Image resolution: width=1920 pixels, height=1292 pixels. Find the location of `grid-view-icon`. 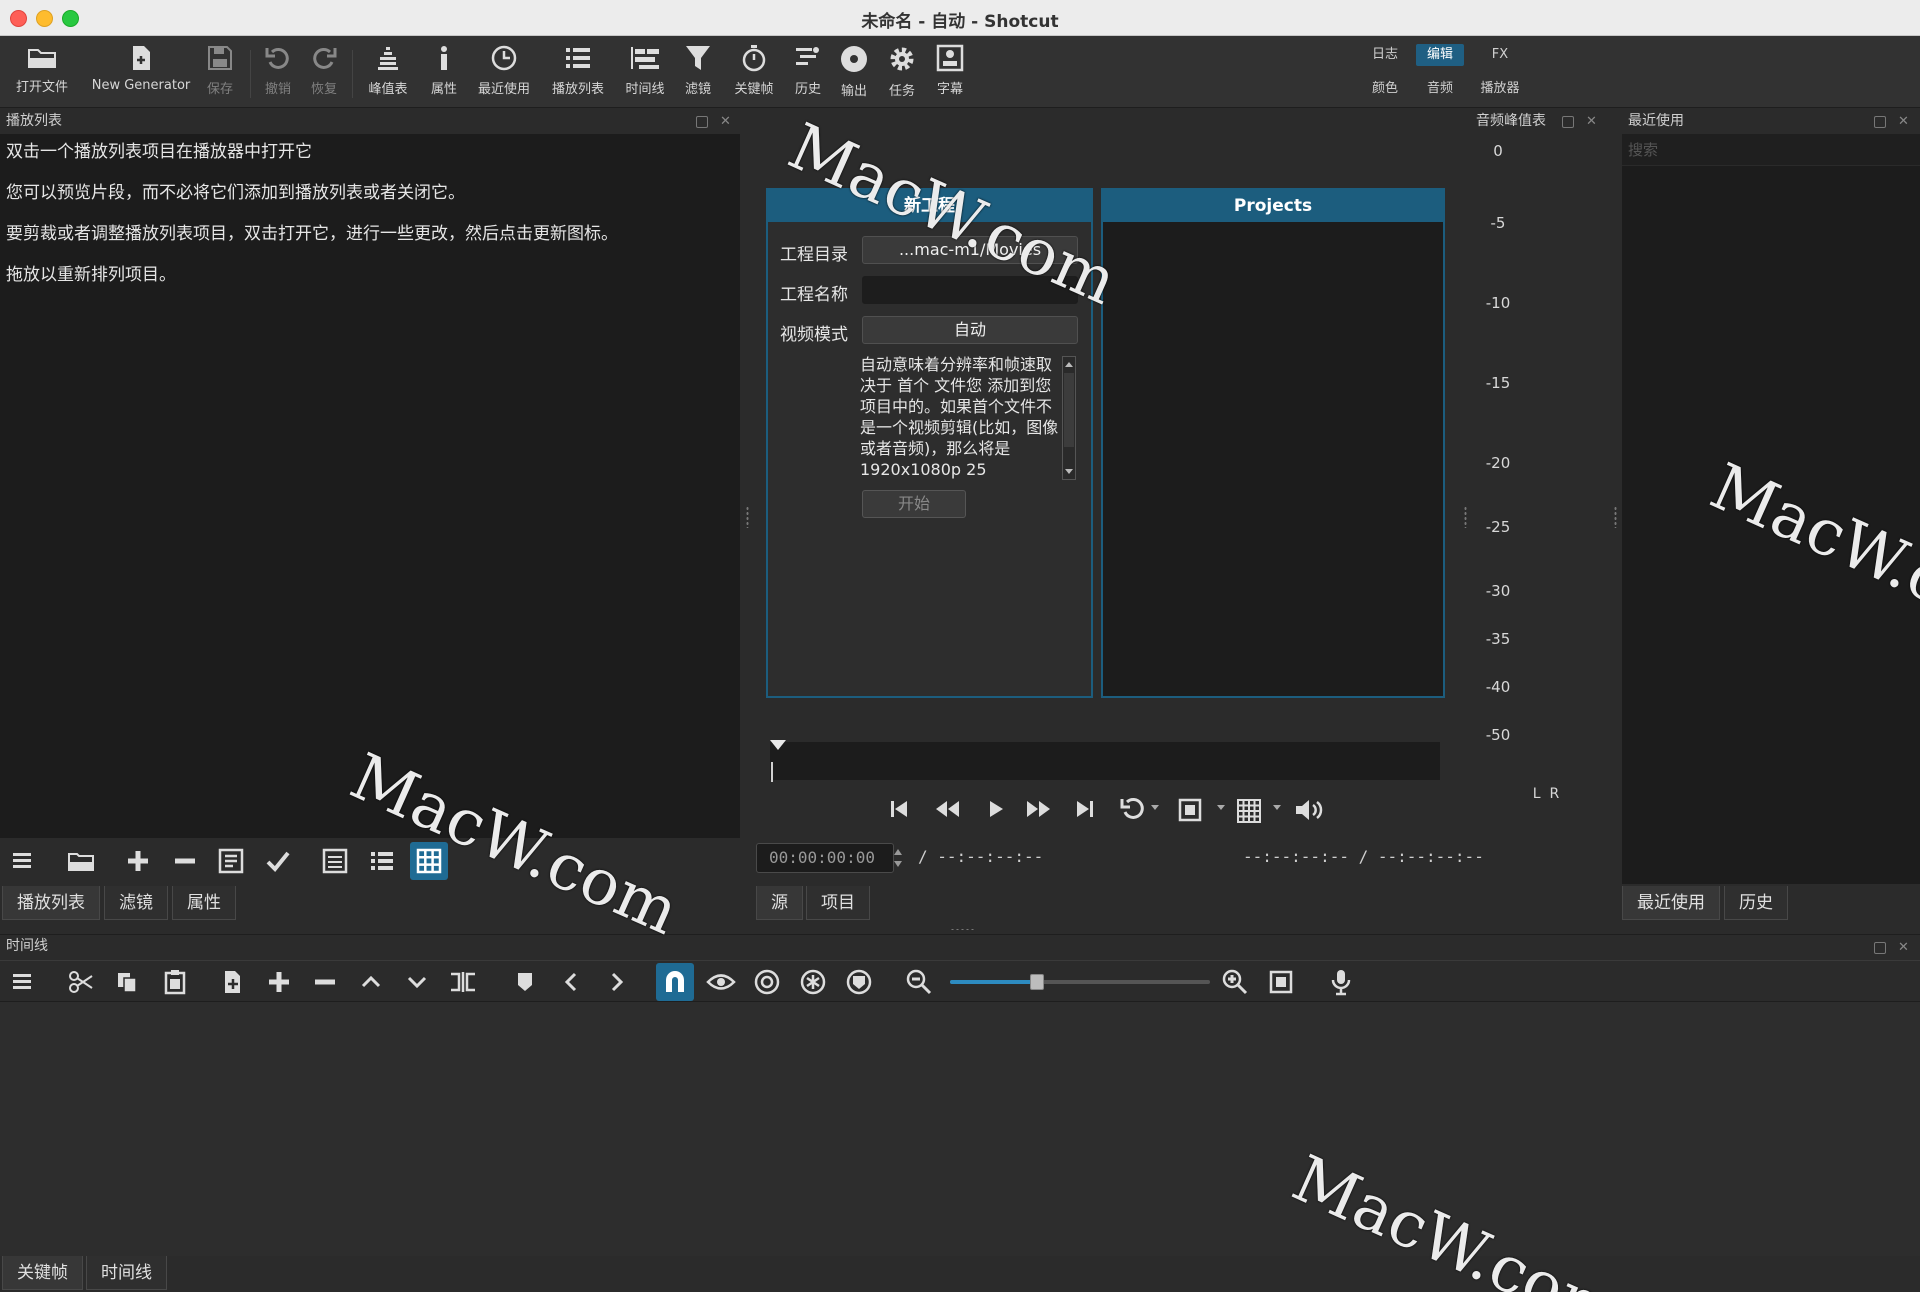

grid-view-icon is located at coordinates (429, 861).